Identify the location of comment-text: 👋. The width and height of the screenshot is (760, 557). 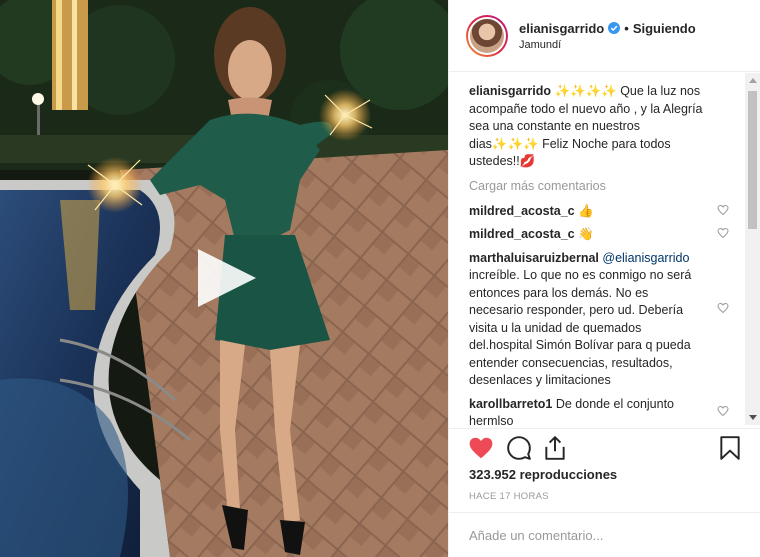
(586, 234).